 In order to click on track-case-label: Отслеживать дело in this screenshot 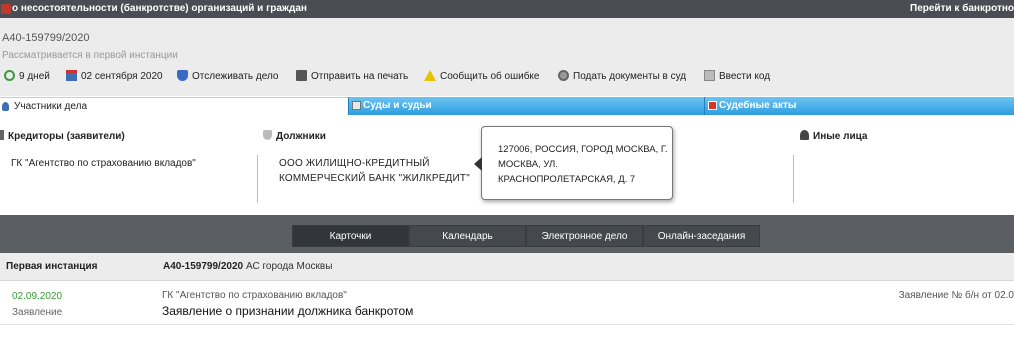, I will do `click(235, 76)`.